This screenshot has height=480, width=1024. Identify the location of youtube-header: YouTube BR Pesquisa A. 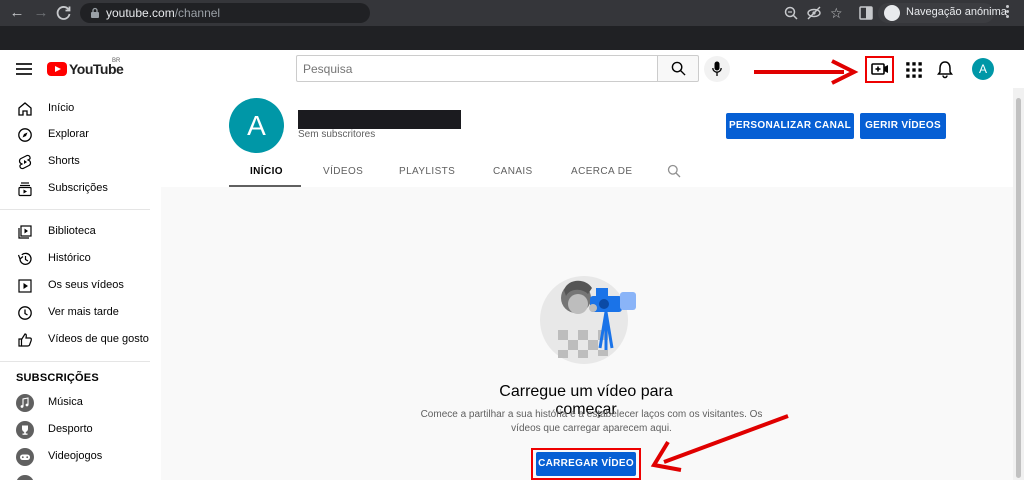
(512, 69).